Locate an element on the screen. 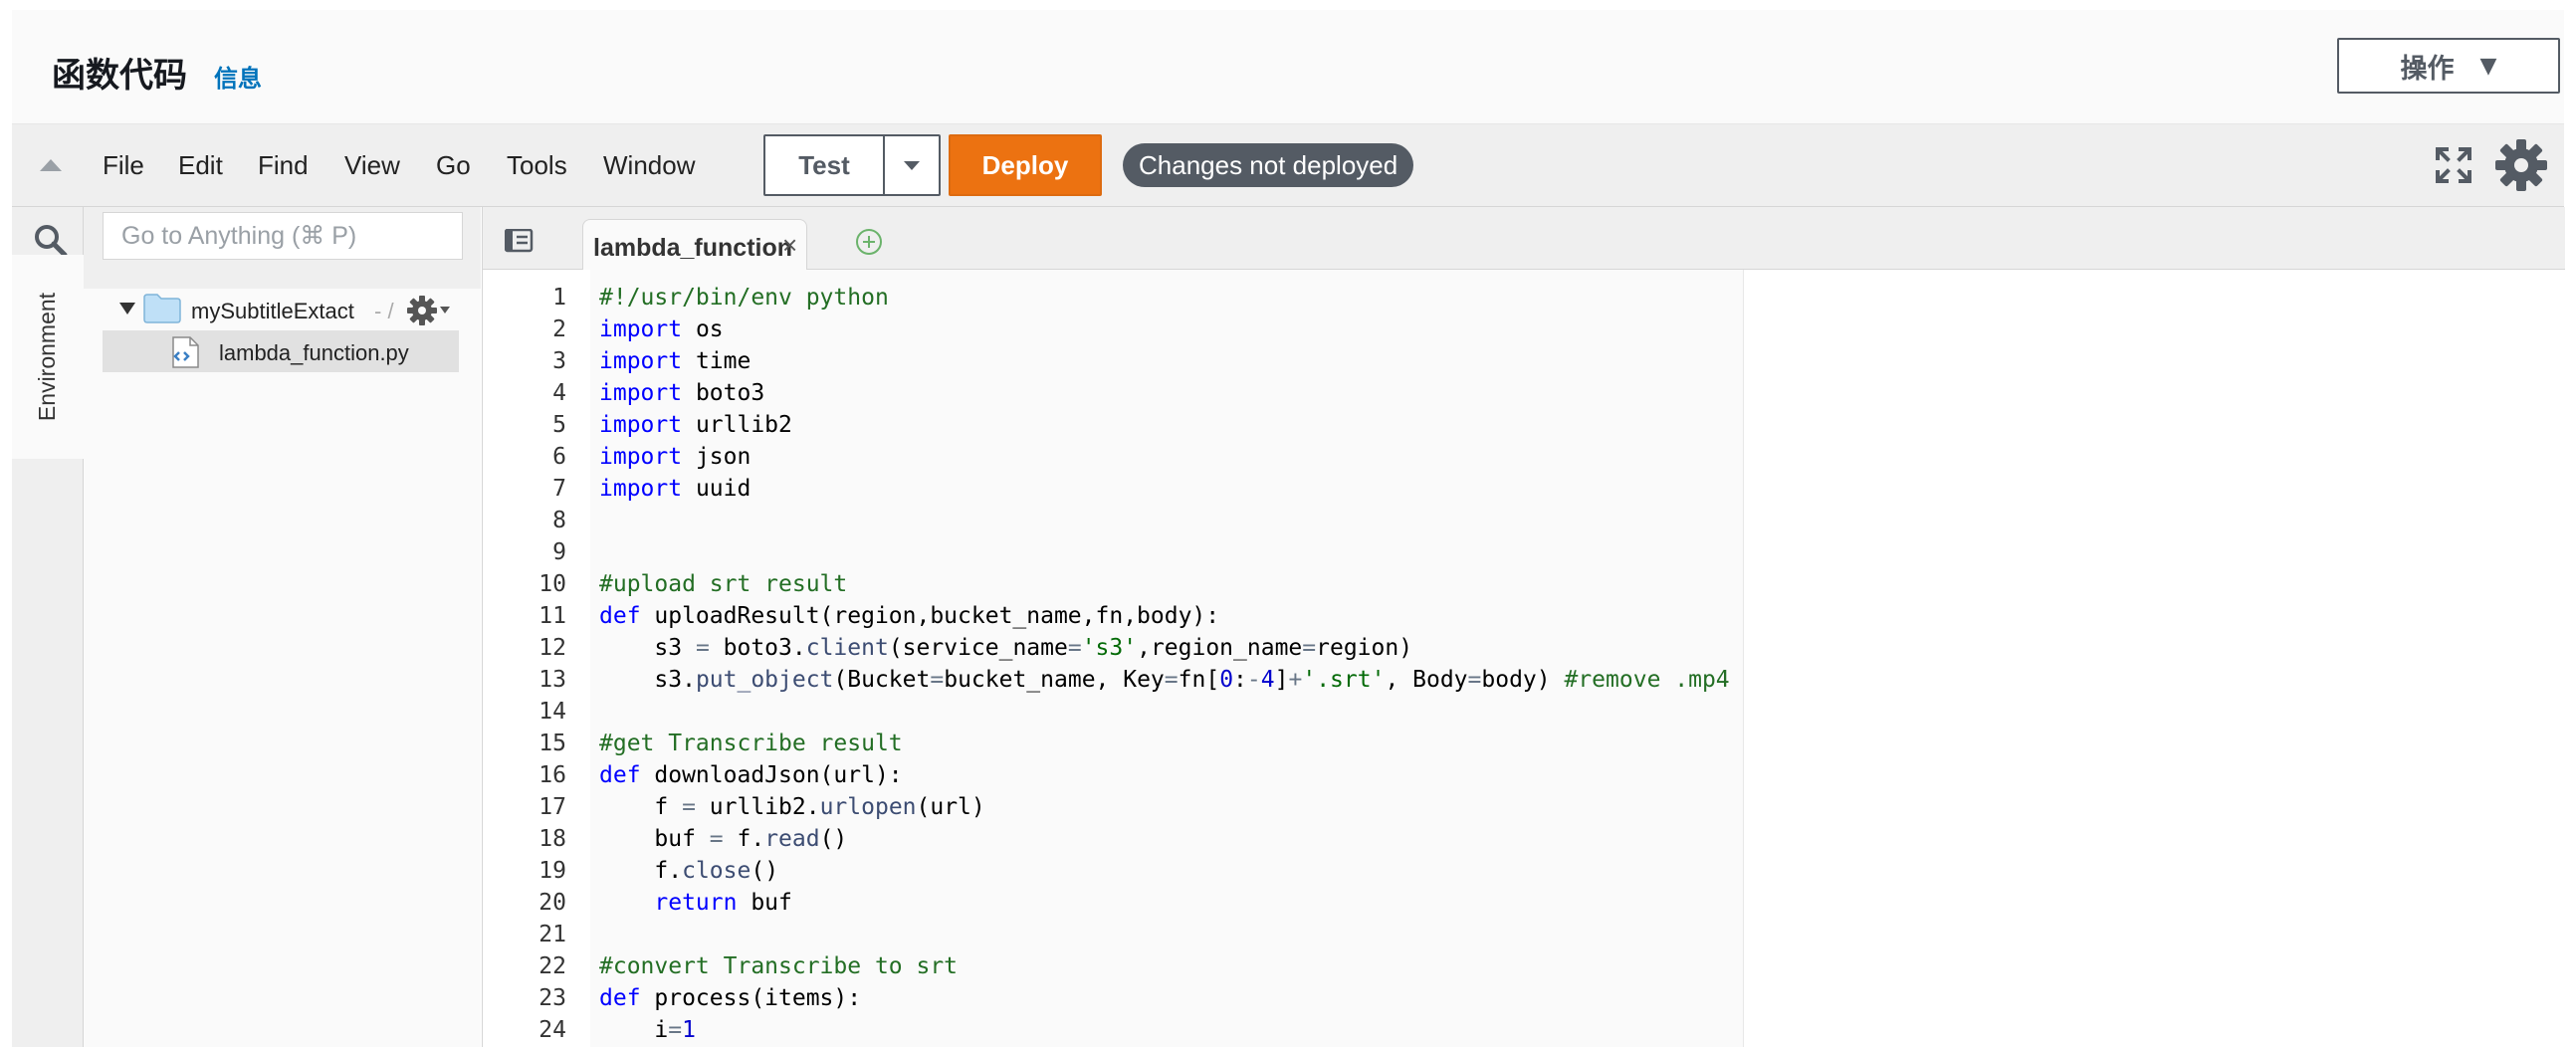 This screenshot has width=2576, height=1047. code-token-method: urlopen is located at coordinates (868, 807).